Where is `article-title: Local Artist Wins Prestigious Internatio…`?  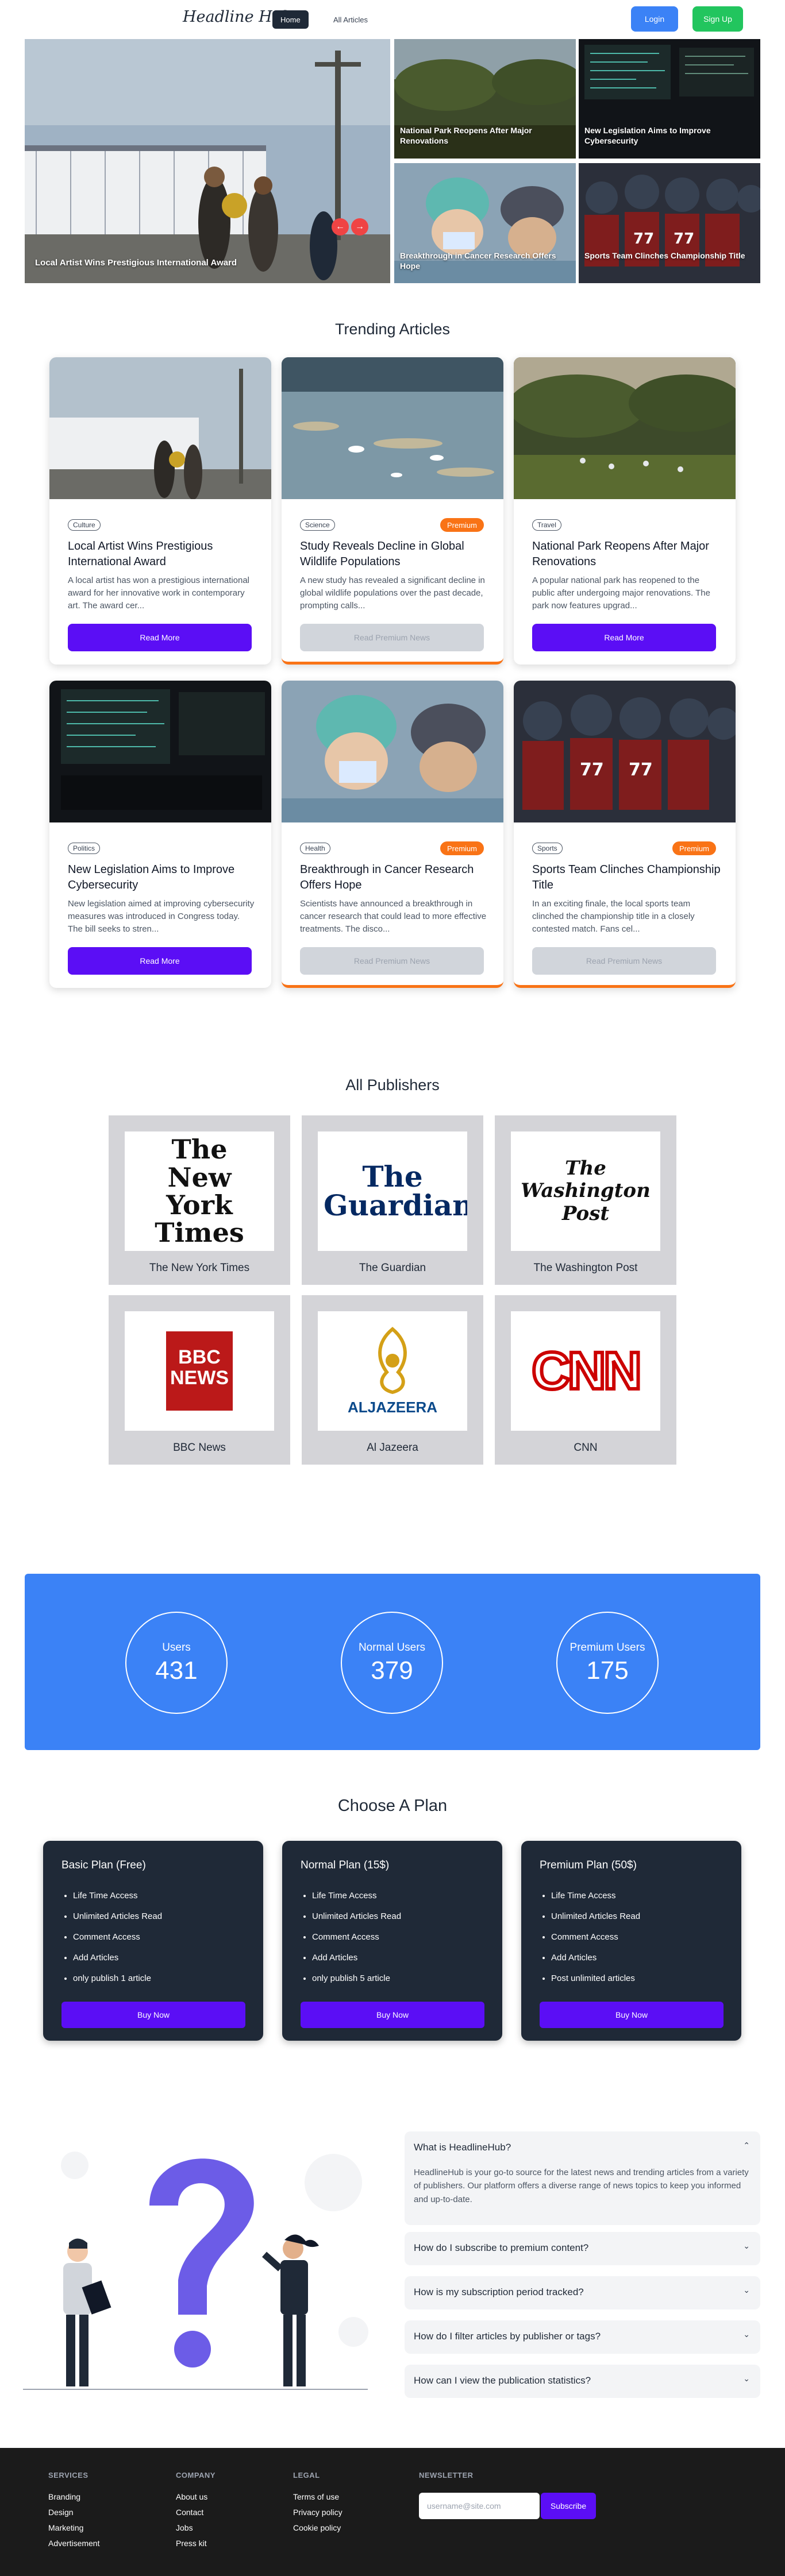 article-title: Local Artist Wins Prestigious Internatio… is located at coordinates (162, 554).